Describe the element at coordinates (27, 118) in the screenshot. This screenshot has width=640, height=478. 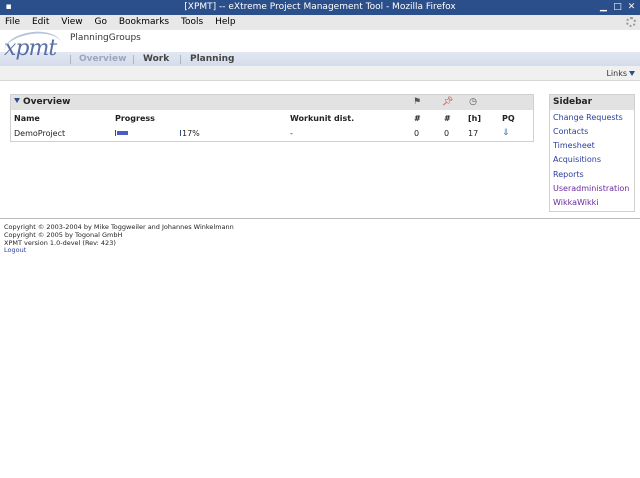
I see `column-header-name: Name` at that location.